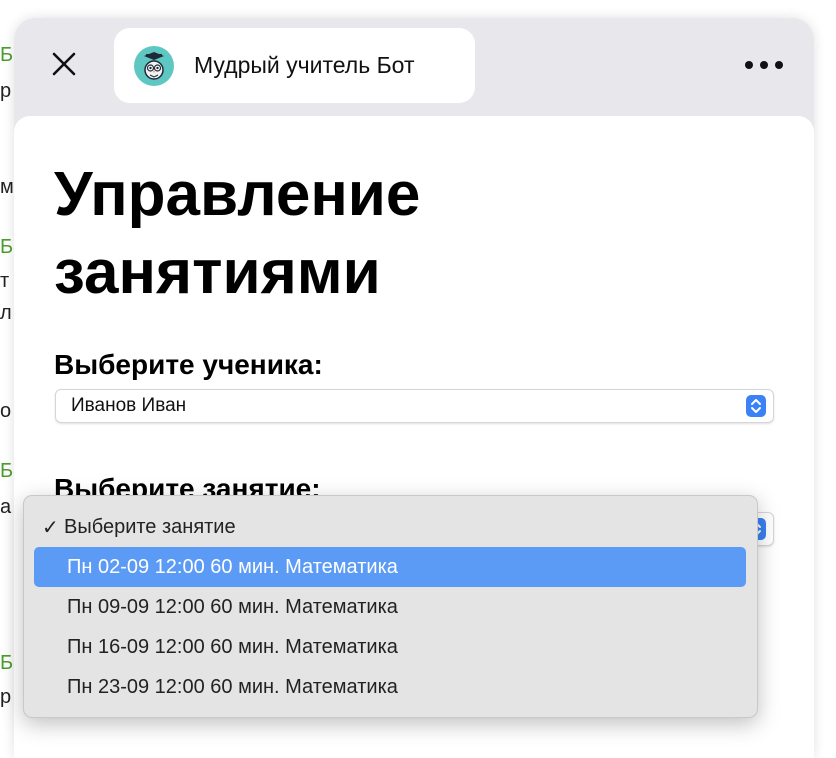 Image resolution: width=836 pixels, height=758 pixels. What do you see at coordinates (154, 65) in the screenshot?
I see `owl-avatar-icon` at bounding box center [154, 65].